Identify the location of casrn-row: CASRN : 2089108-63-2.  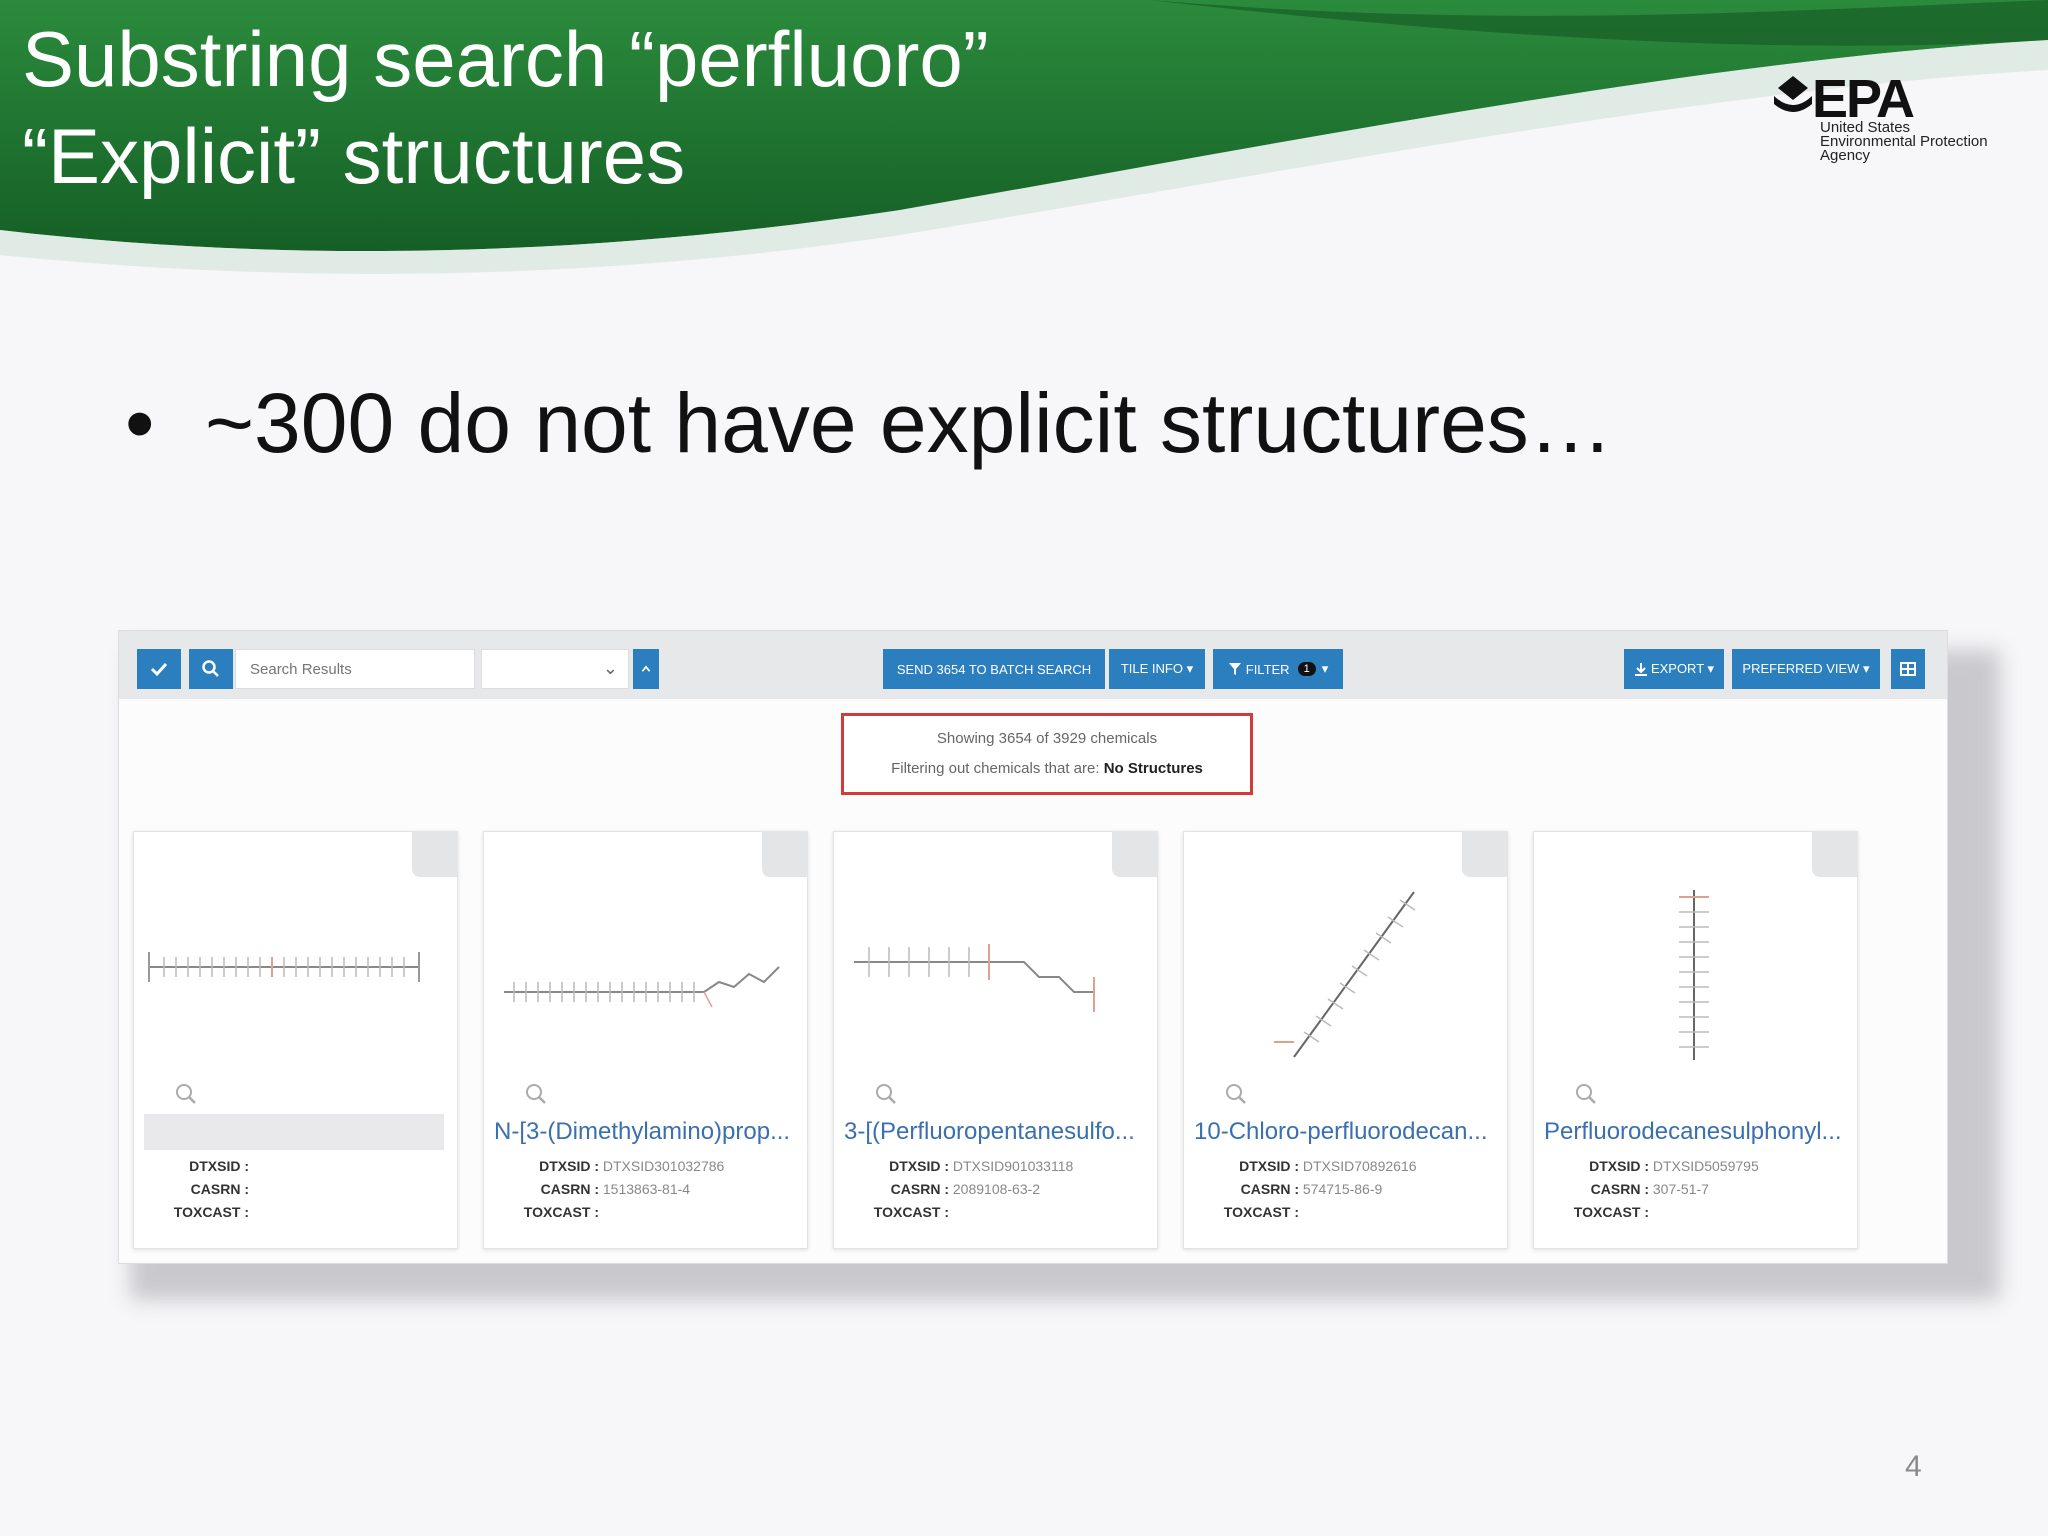
(942, 1189).